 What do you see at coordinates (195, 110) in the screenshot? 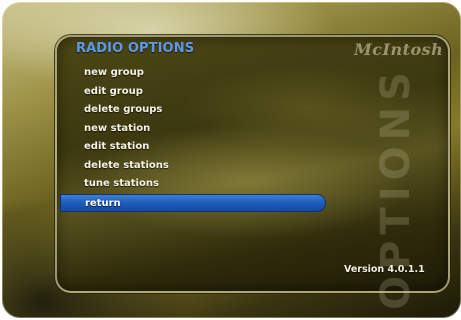
I see `menu-item-delete-groups: delete groups` at bounding box center [195, 110].